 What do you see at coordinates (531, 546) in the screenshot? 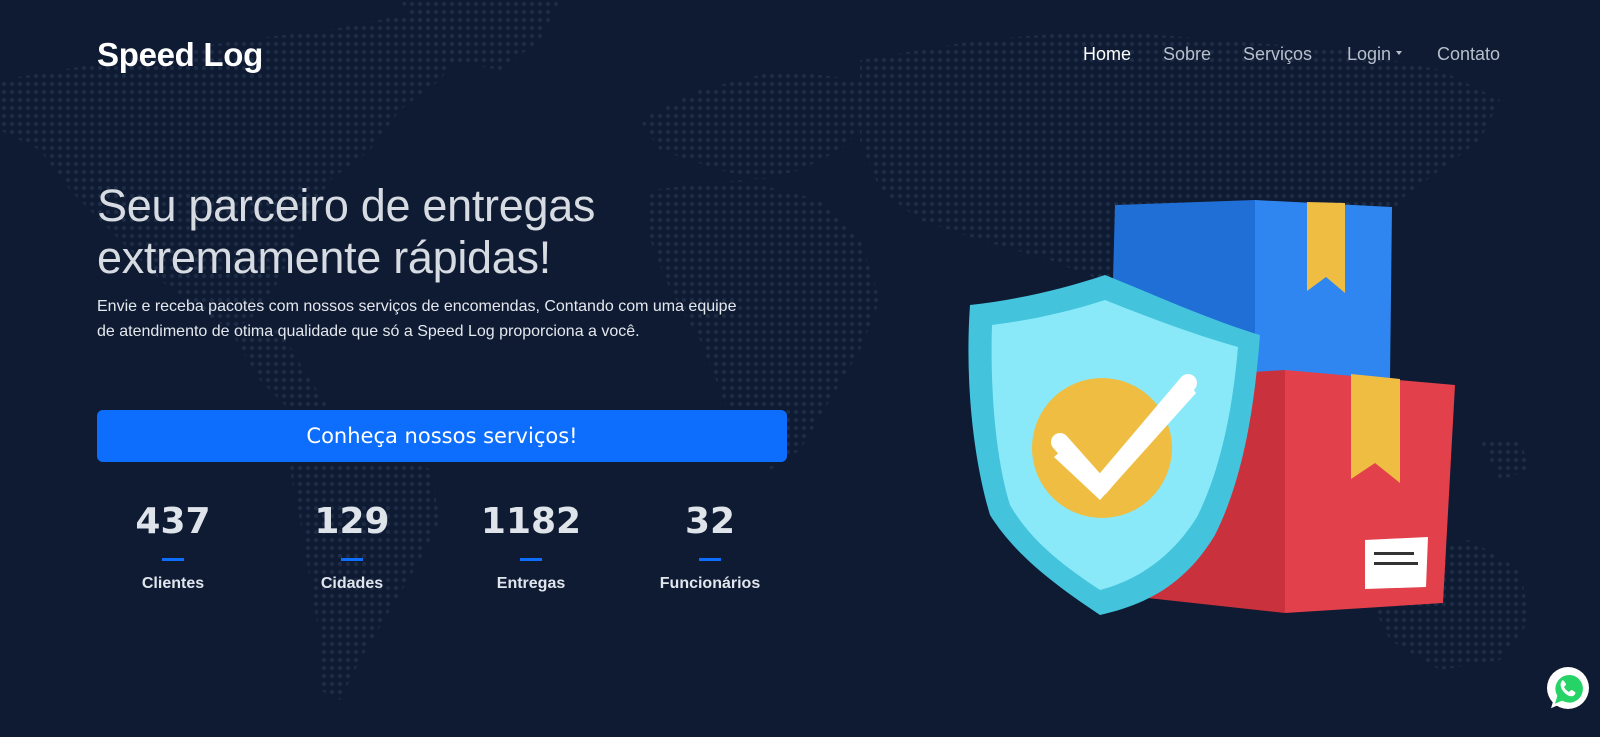
I see `stat-entregas: 1182 Entregas` at bounding box center [531, 546].